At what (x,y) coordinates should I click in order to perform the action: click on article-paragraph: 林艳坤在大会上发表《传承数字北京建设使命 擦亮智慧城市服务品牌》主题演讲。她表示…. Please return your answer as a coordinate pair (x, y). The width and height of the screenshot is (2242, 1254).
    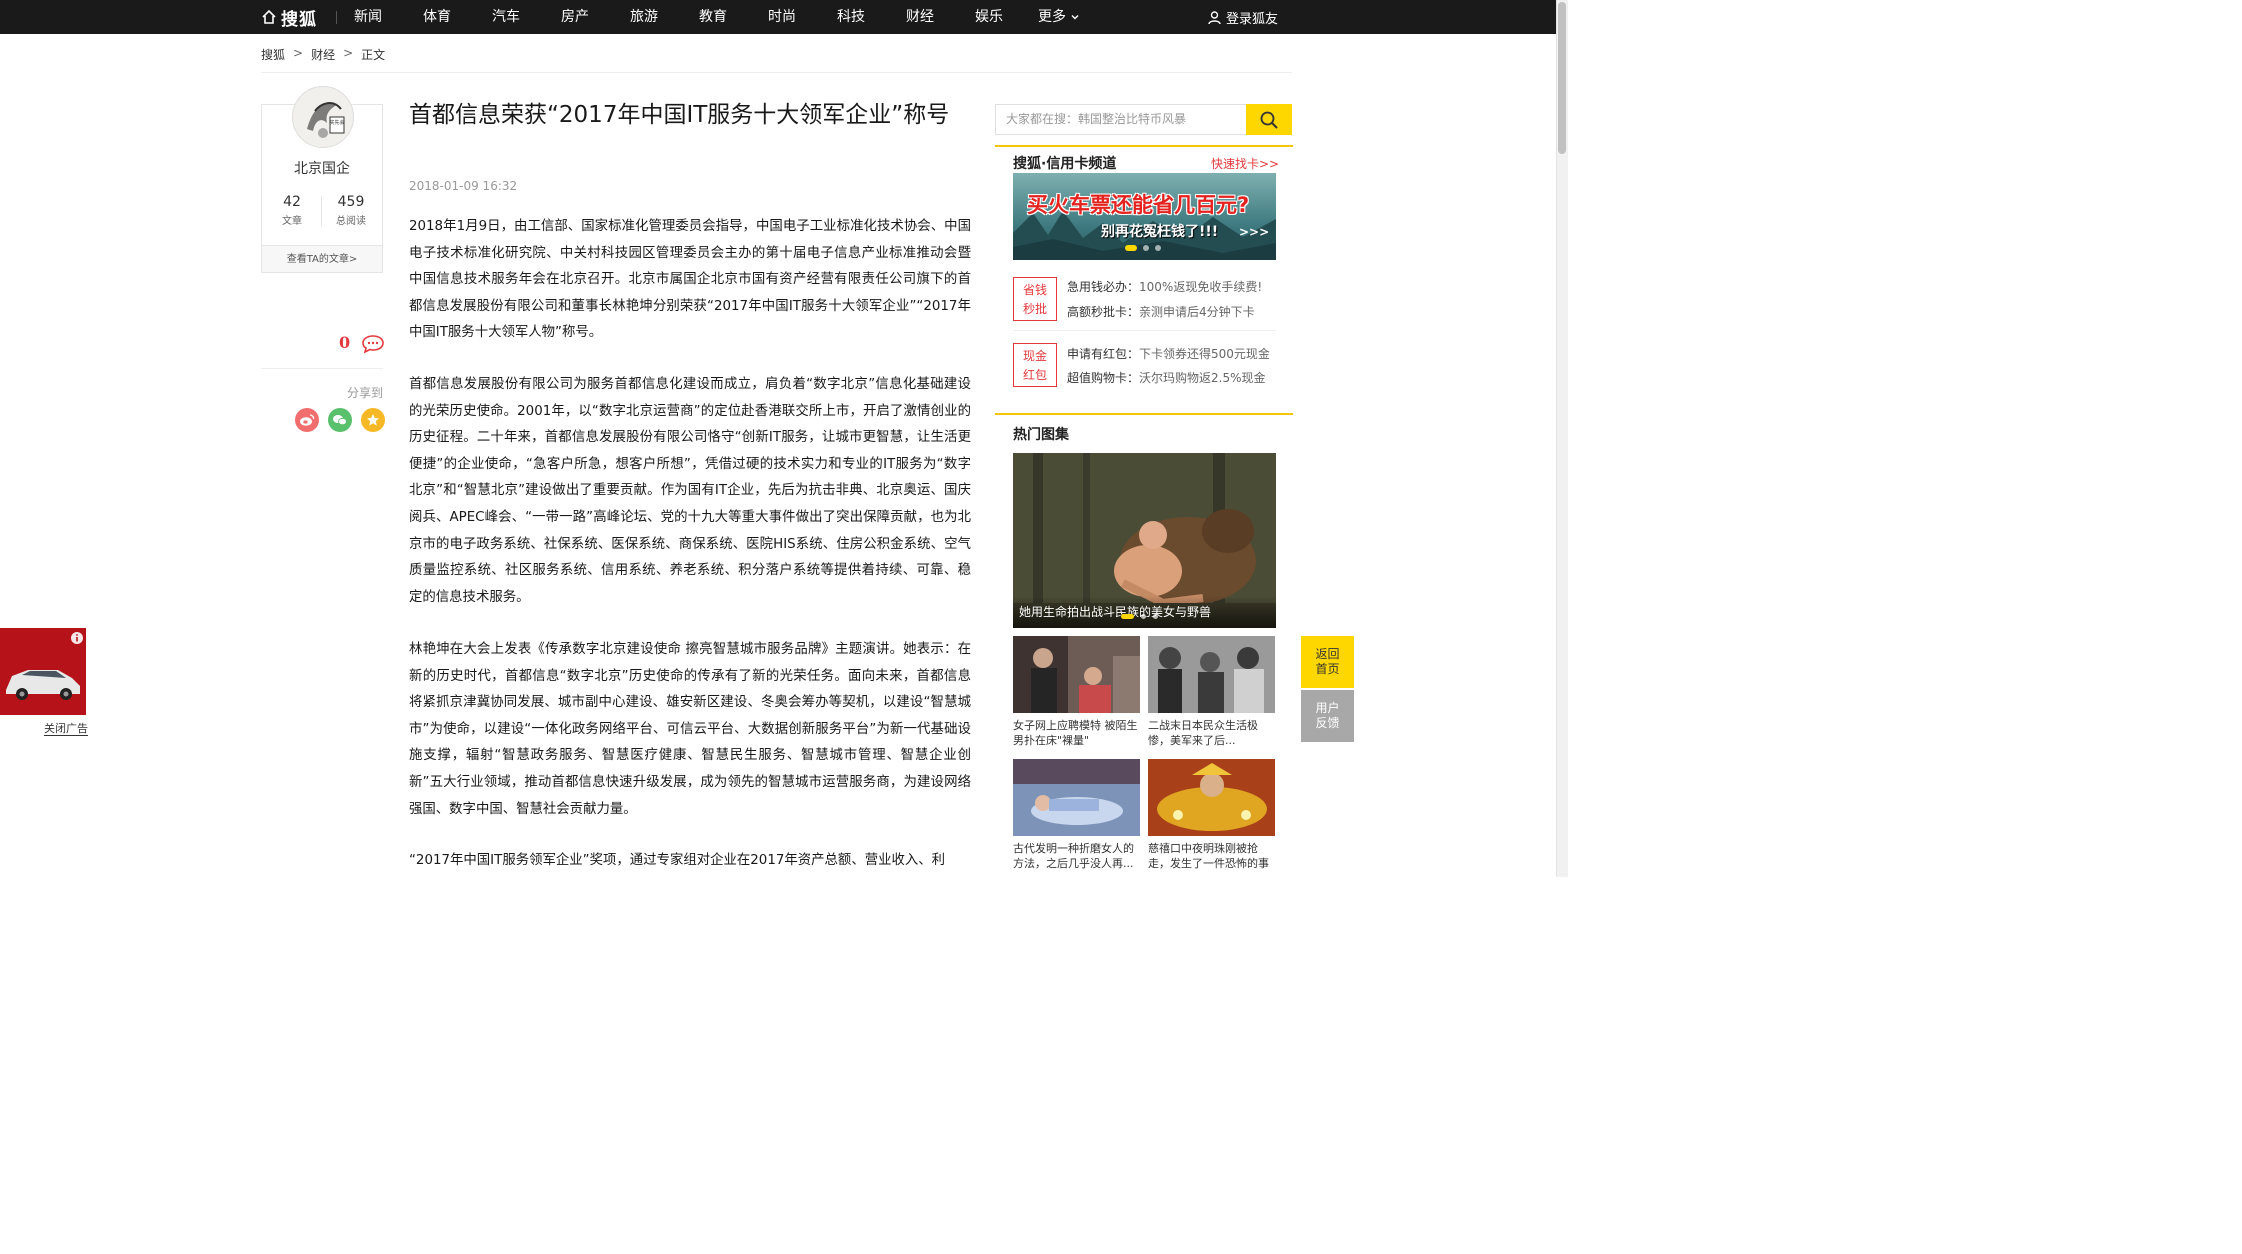
    Looking at the image, I should click on (690, 729).